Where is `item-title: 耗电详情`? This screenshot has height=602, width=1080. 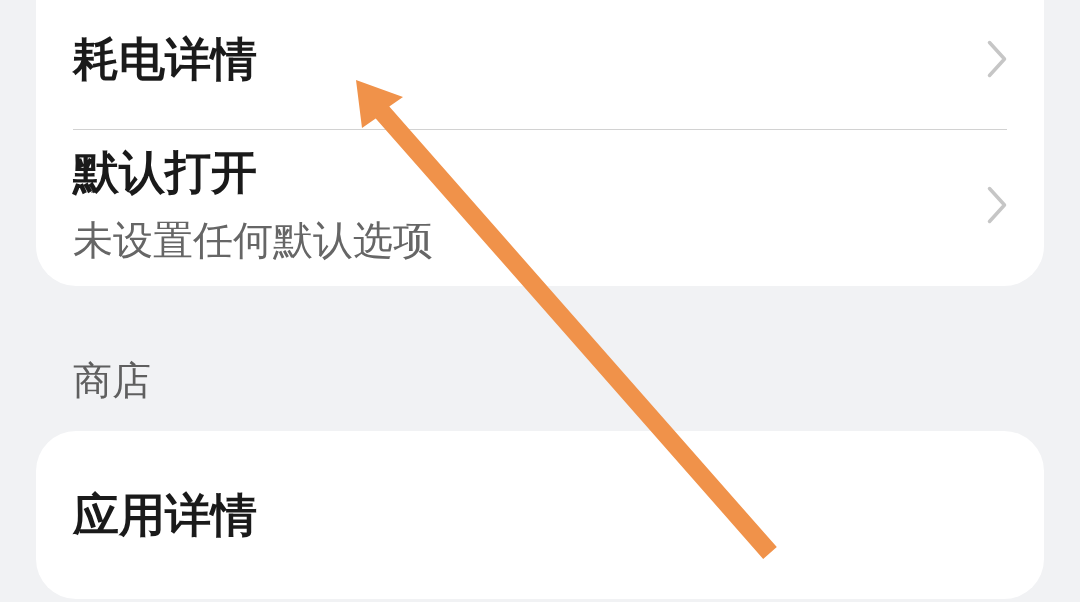
item-title: 耗电详情 is located at coordinates (165, 59).